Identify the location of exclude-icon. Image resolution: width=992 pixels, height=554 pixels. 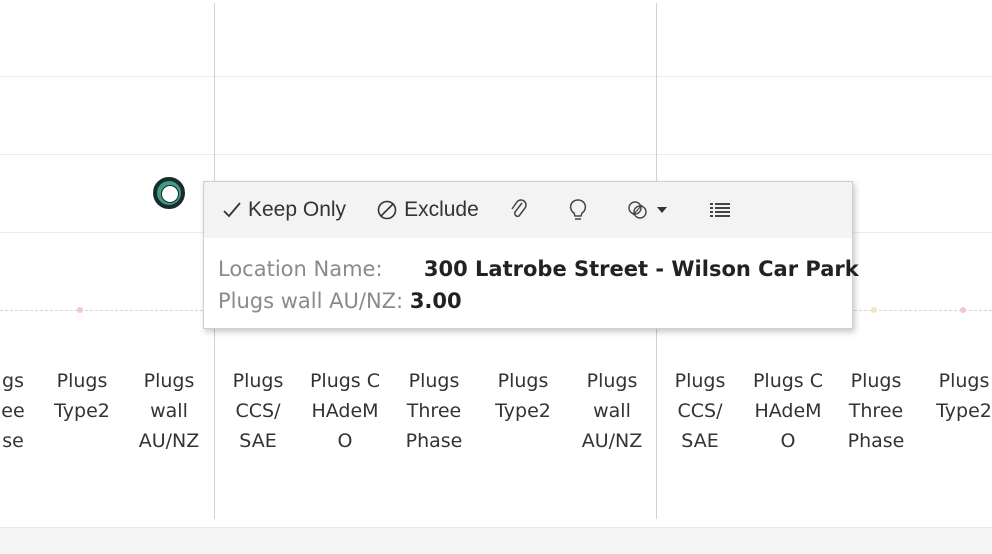
(387, 210).